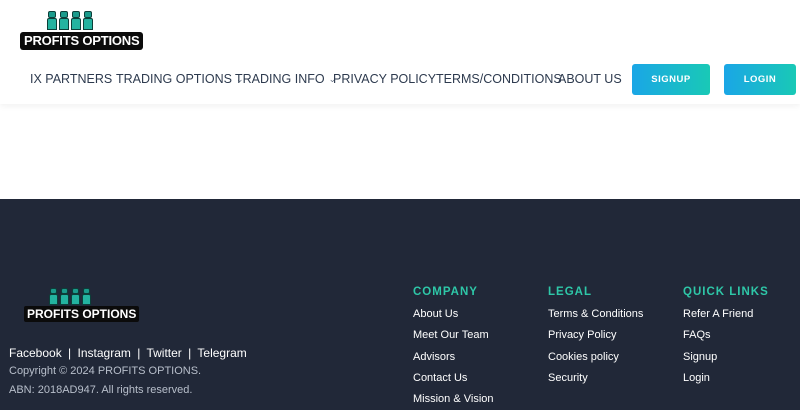 Image resolution: width=800 pixels, height=413 pixels. Describe the element at coordinates (453, 381) in the screenshot. I see `footer-link-contact-us: Contact Us` at that location.